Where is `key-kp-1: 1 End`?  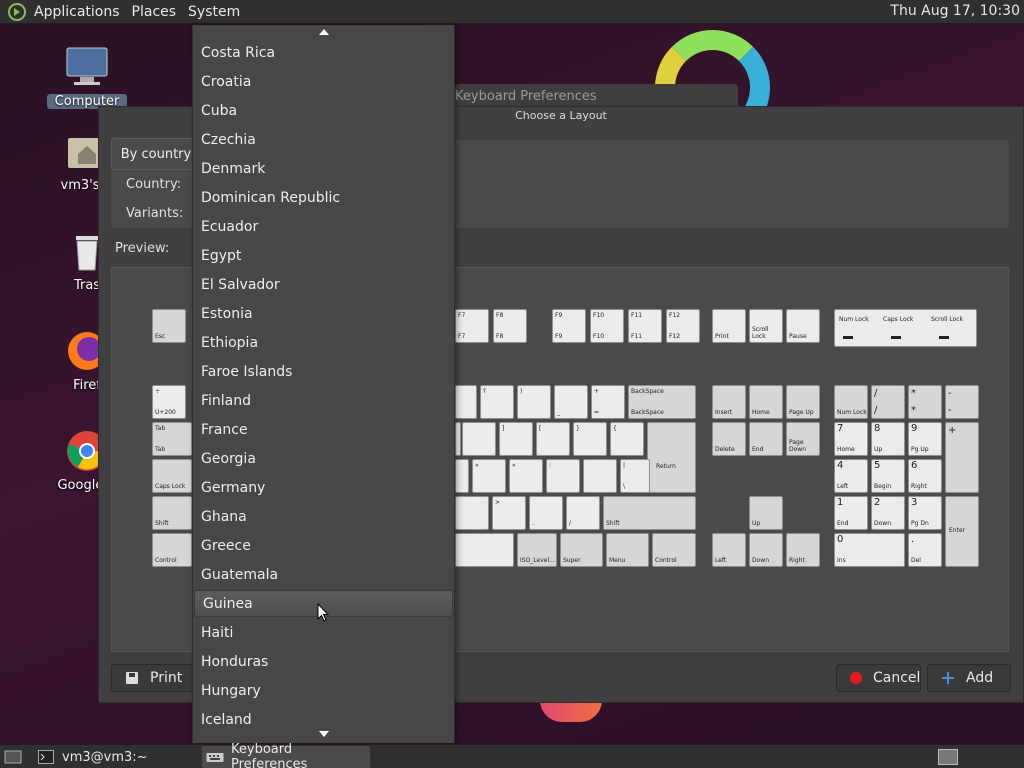 key-kp-1: 1 End is located at coordinates (851, 513).